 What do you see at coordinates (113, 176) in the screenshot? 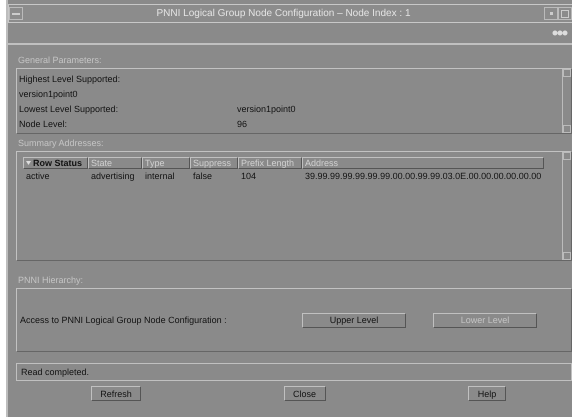
I see `table-cell-text: advertising` at bounding box center [113, 176].